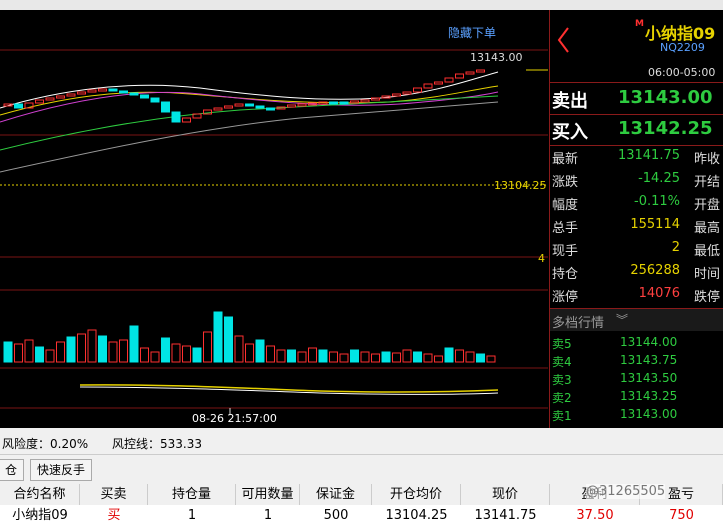  Describe the element at coordinates (12, 470) in the screenshot. I see `close-position-button: 仓` at that location.